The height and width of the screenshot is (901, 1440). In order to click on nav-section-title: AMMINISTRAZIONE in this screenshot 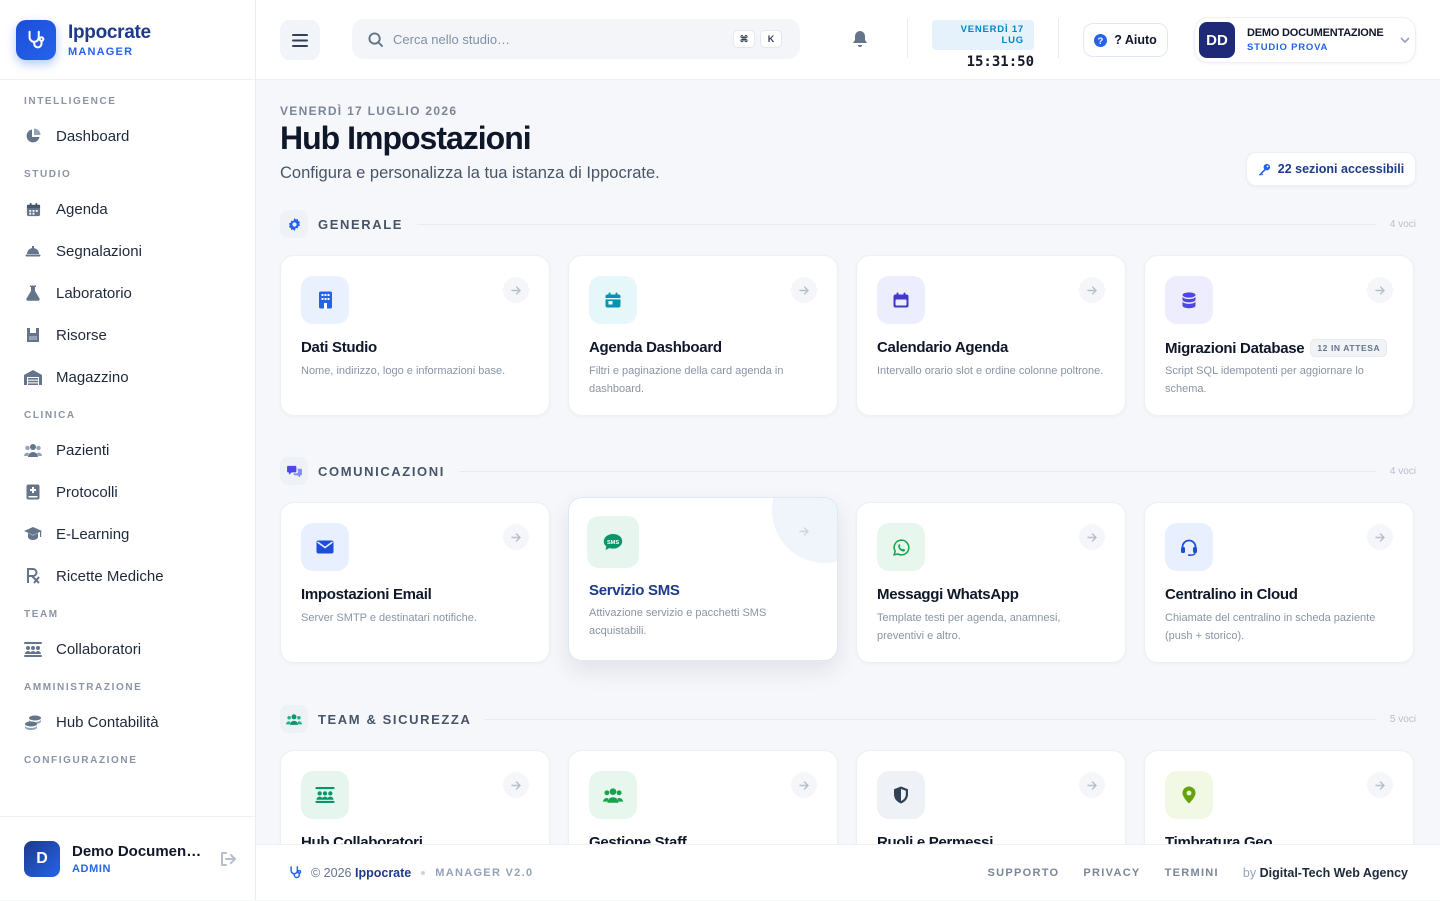, I will do `click(83, 687)`.